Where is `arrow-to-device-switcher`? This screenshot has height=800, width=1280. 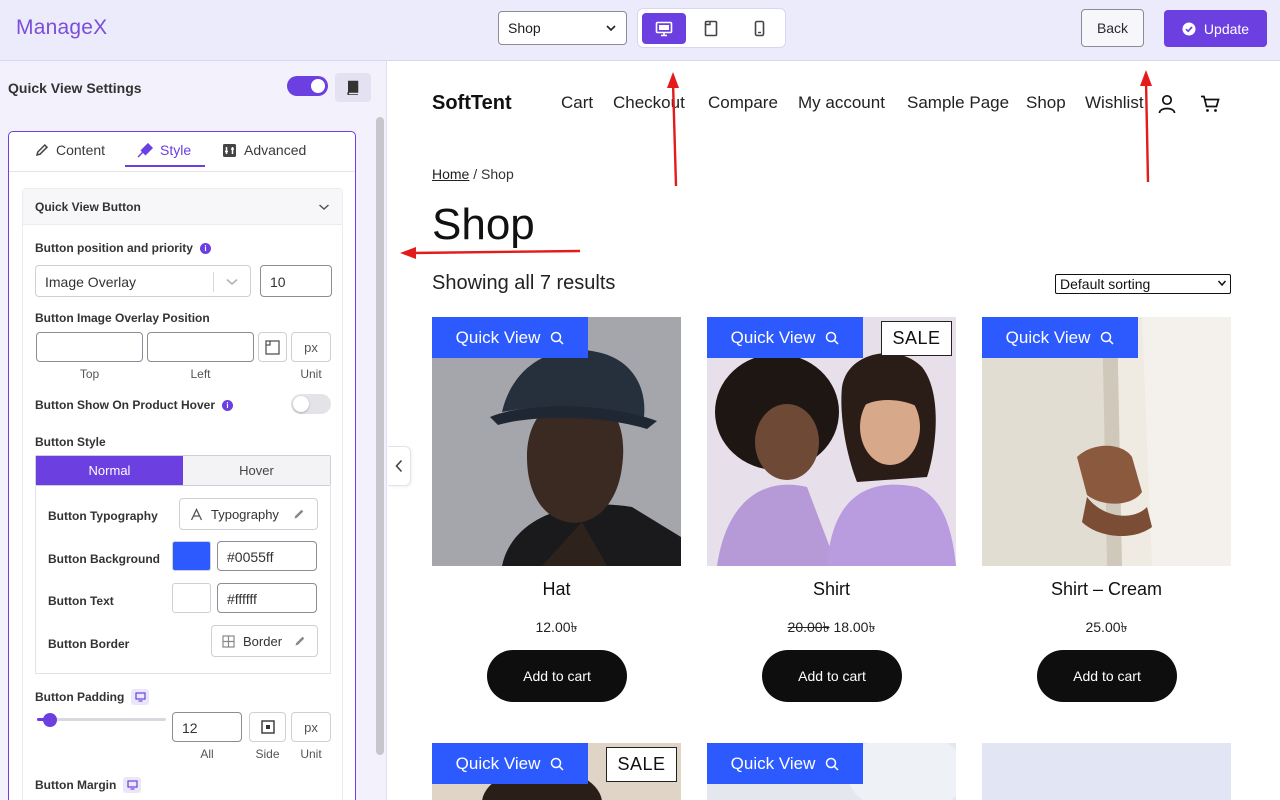
arrow-to-device-switcher is located at coordinates (673, 129).